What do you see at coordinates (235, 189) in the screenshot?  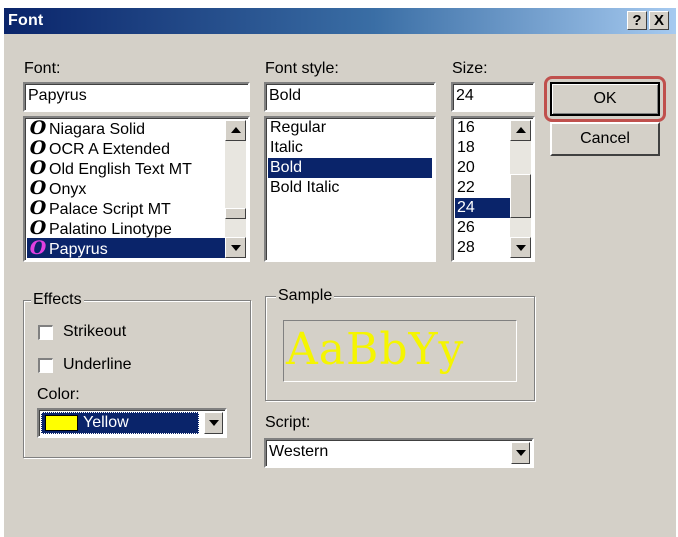 I see `font-list-scrollbar` at bounding box center [235, 189].